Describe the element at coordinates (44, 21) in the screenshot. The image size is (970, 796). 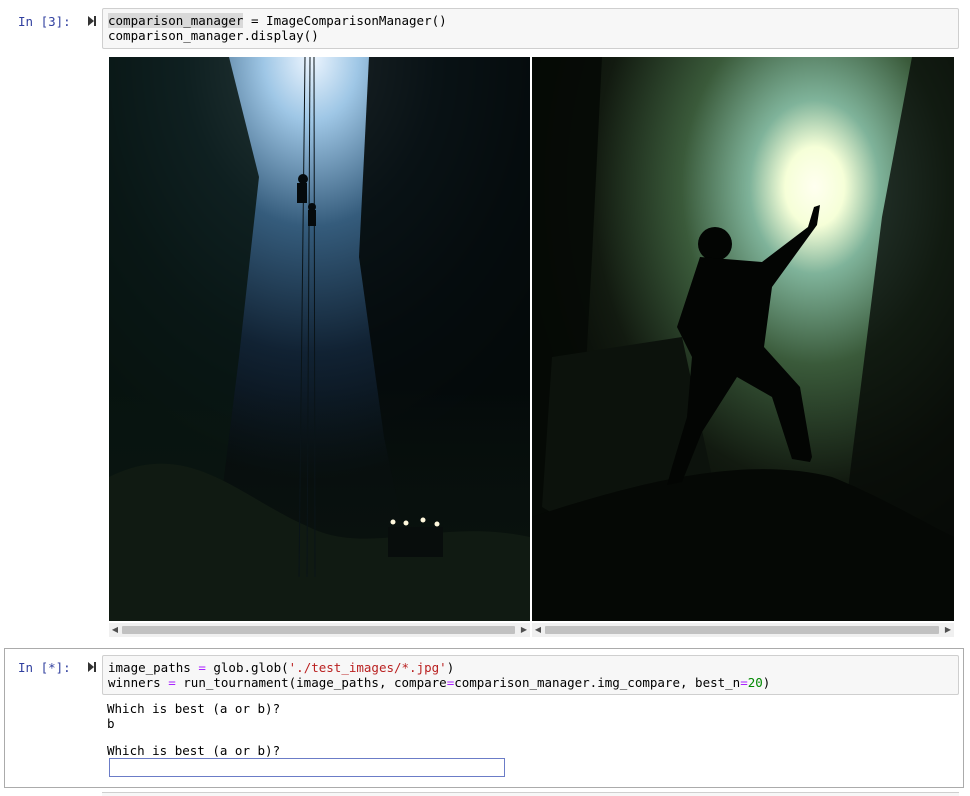
I see `cell-1-prompt: In [3]:` at that location.